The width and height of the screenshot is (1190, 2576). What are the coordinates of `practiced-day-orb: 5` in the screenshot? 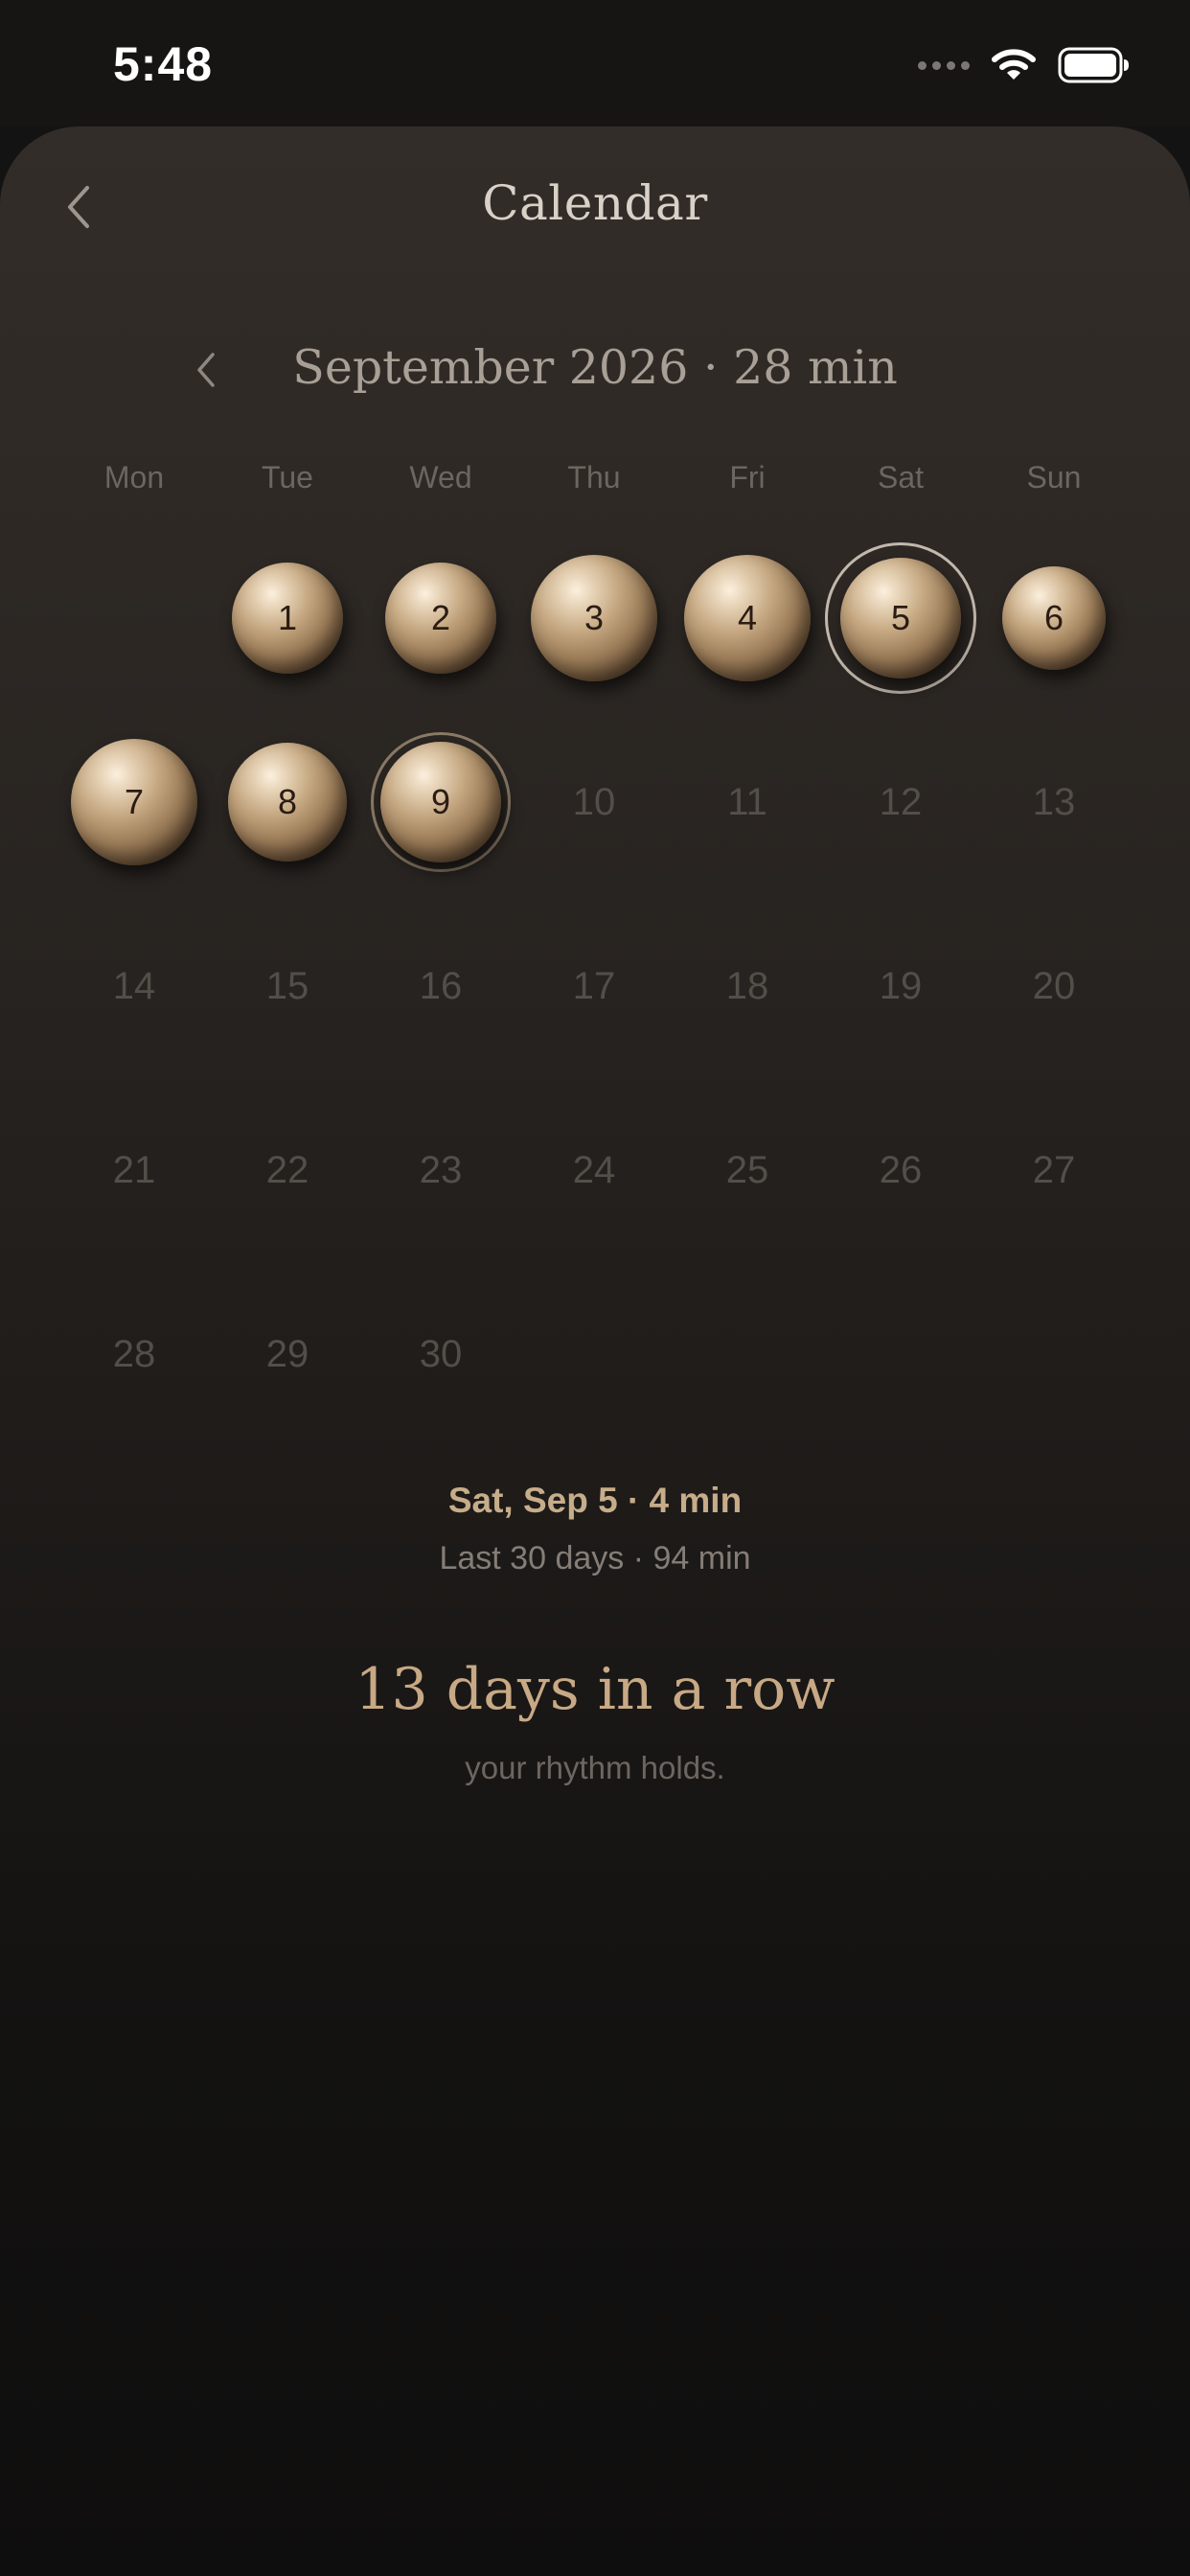 It's located at (901, 618).